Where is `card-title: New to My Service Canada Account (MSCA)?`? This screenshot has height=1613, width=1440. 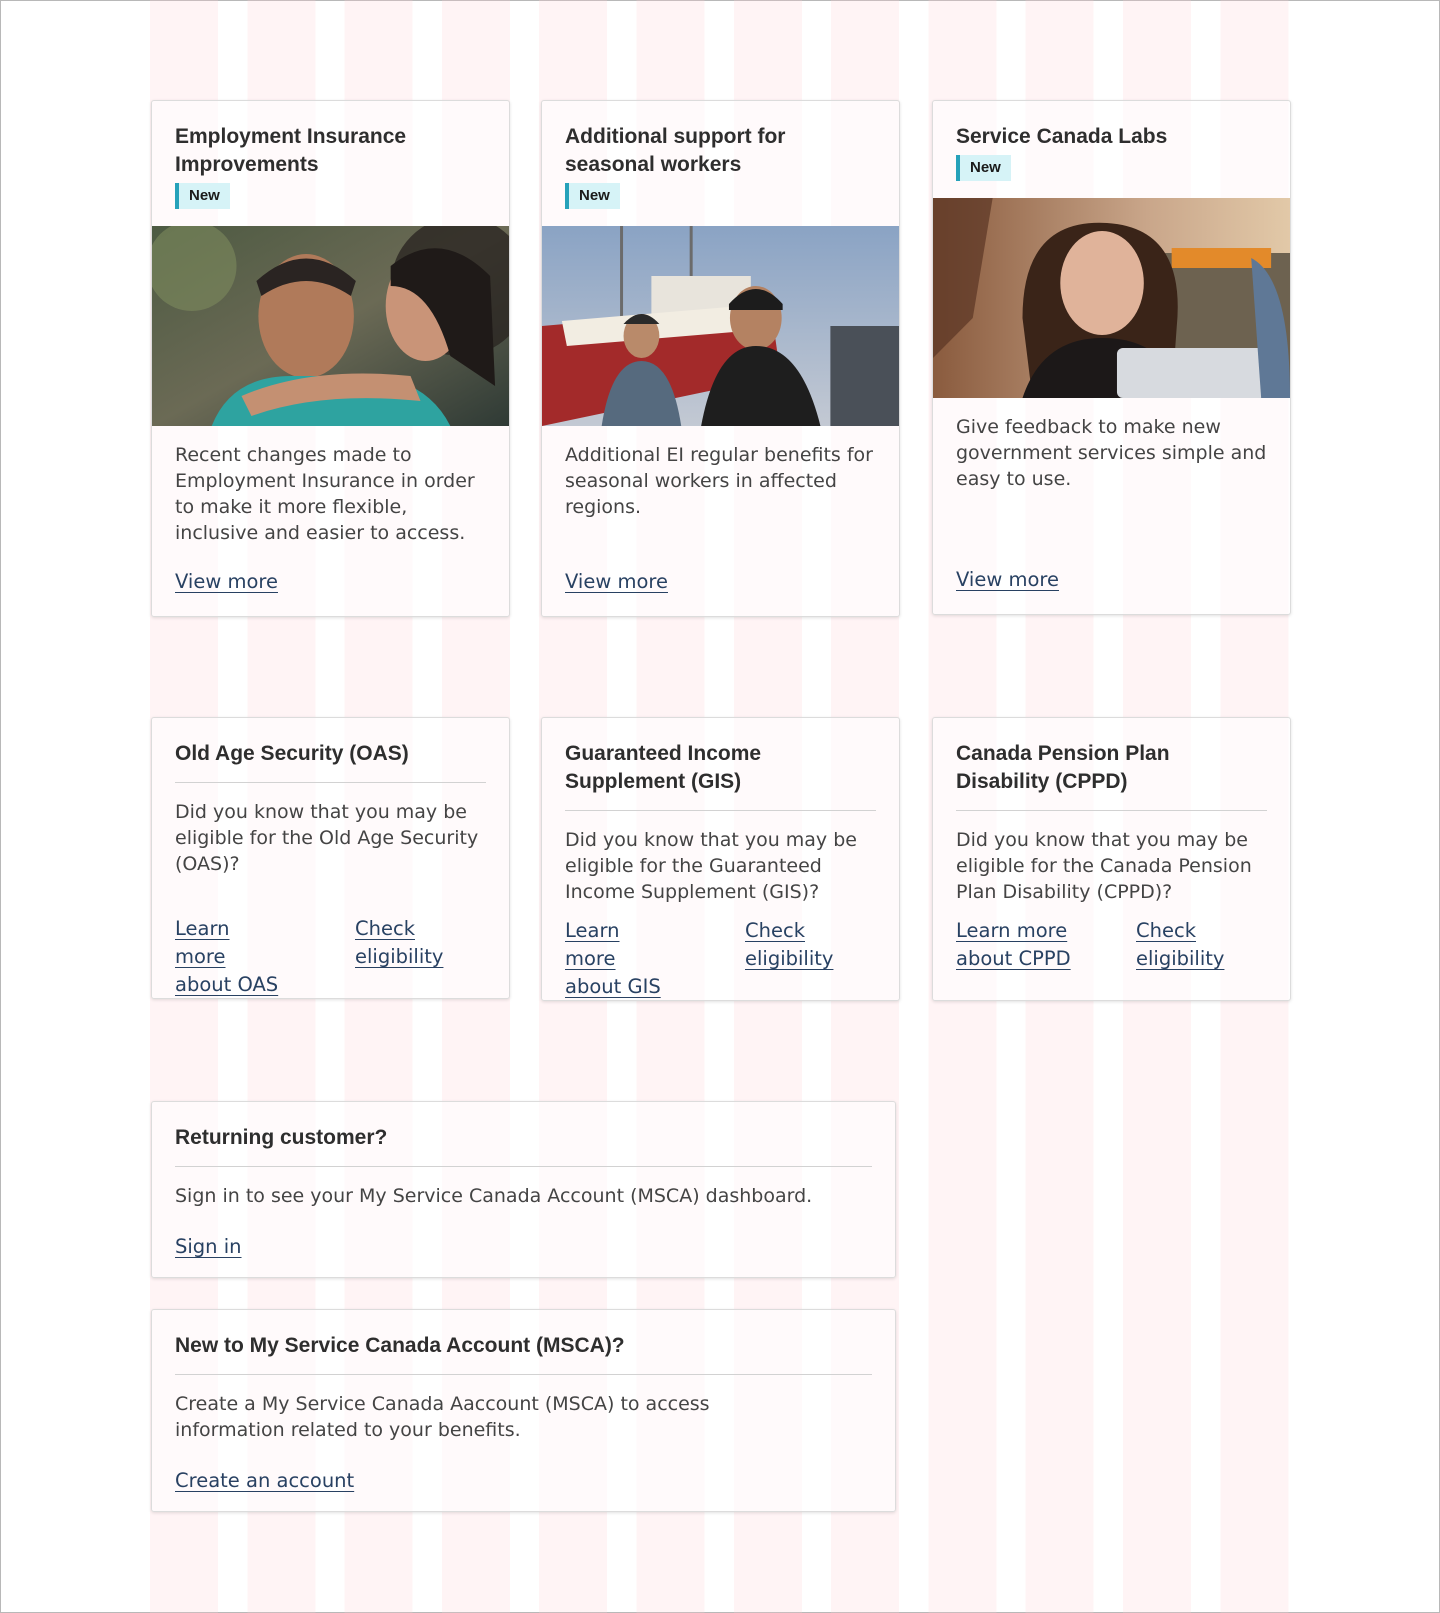
card-title: New to My Service Canada Account (MSCA)? is located at coordinates (400, 1345).